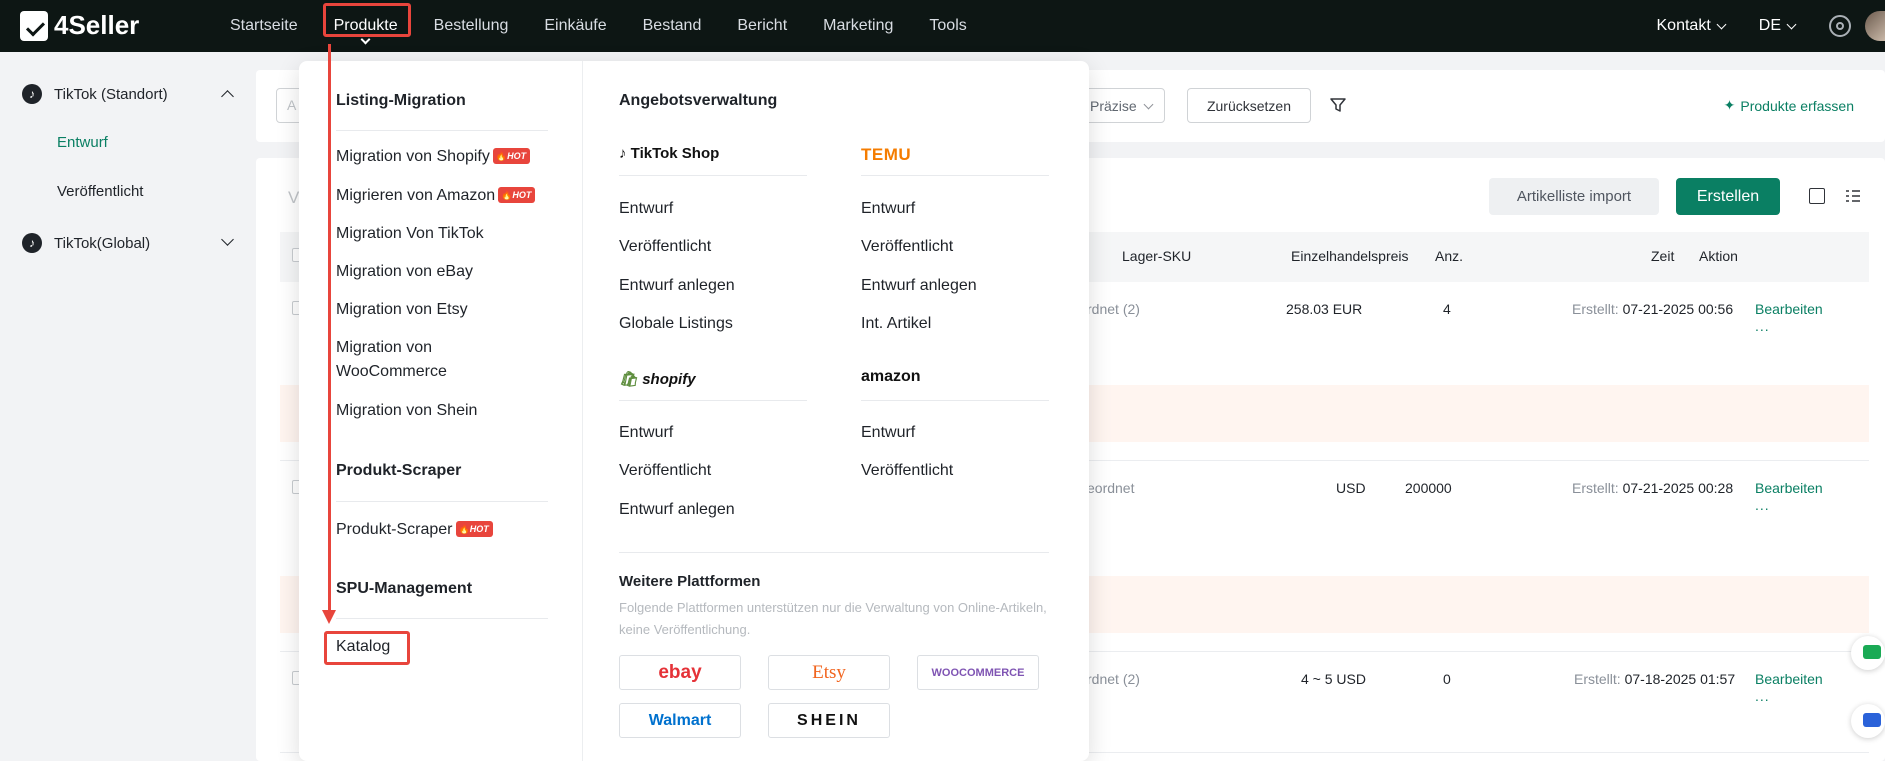  What do you see at coordinates (1447, 309) in the screenshot?
I see `row-qty: 4` at bounding box center [1447, 309].